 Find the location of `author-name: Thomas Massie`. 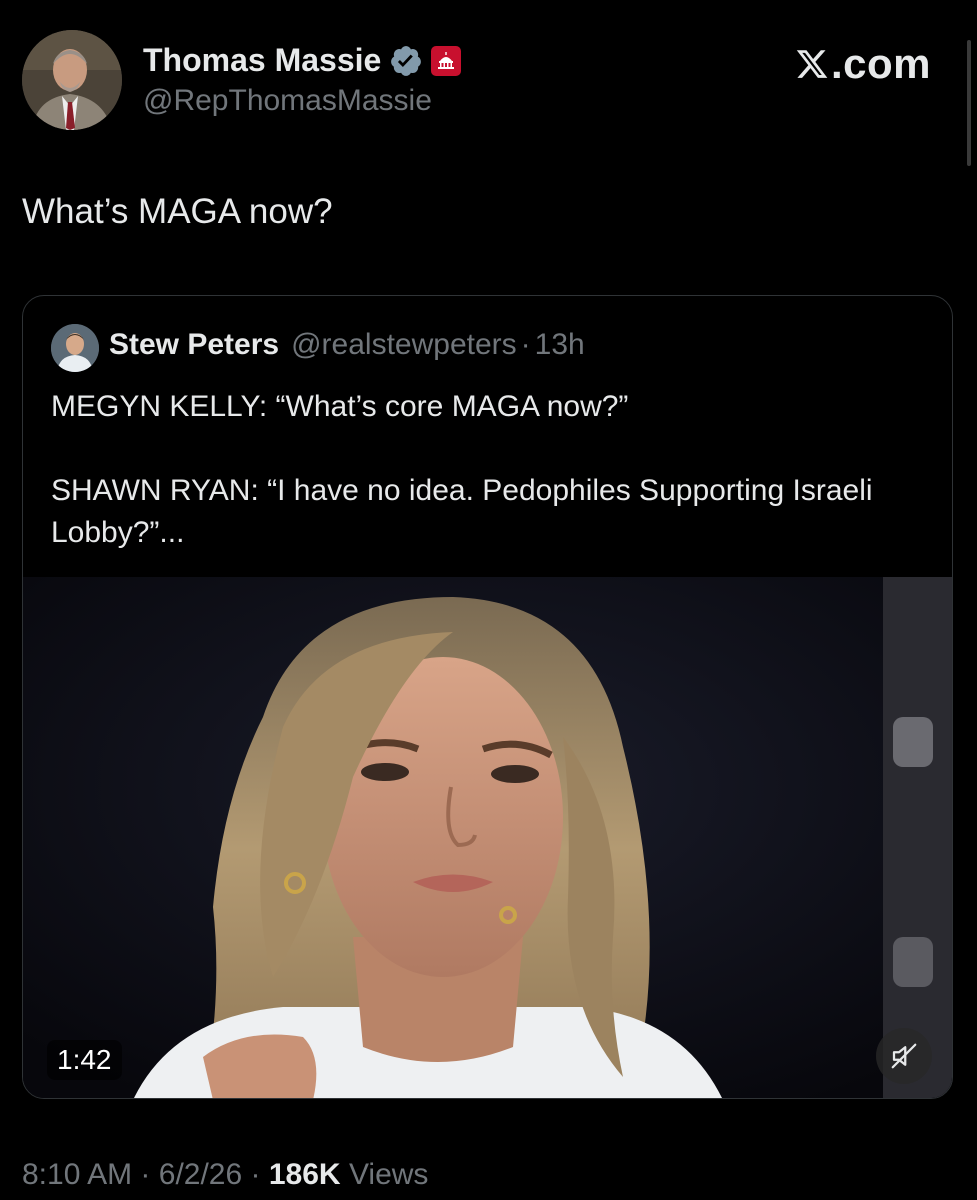

author-name: Thomas Massie is located at coordinates (262, 60).